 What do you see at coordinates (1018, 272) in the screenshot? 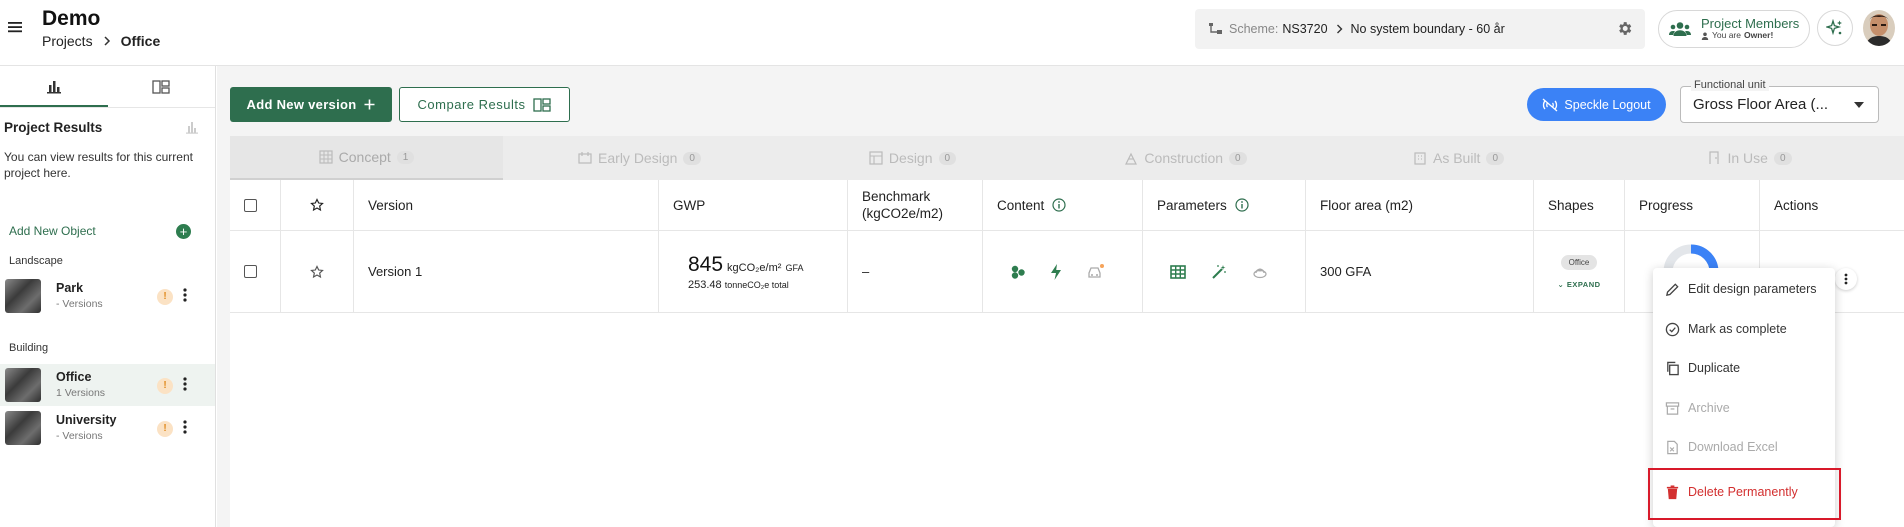
I see `materials-icon` at bounding box center [1018, 272].